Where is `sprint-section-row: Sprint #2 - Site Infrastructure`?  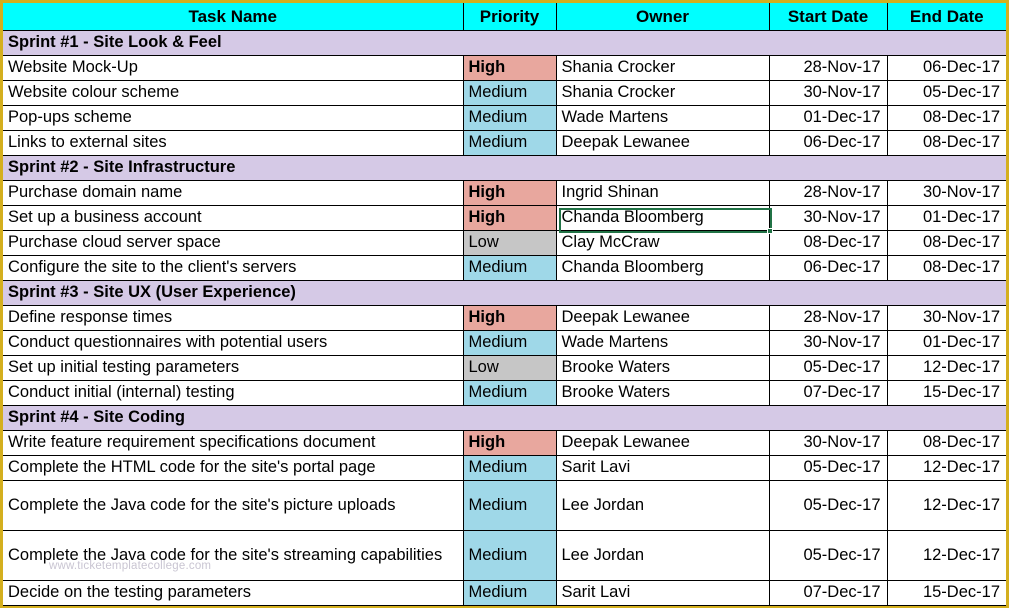 sprint-section-row: Sprint #2 - Site Infrastructure is located at coordinates (504, 167).